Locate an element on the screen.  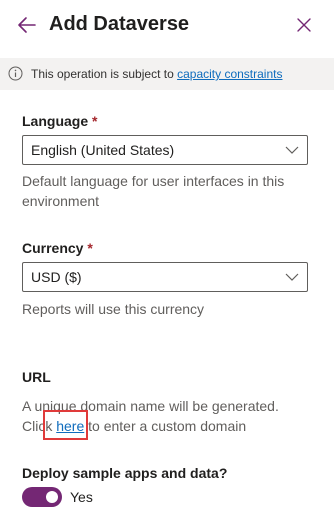
back-arrow-icon is located at coordinates (27, 25).